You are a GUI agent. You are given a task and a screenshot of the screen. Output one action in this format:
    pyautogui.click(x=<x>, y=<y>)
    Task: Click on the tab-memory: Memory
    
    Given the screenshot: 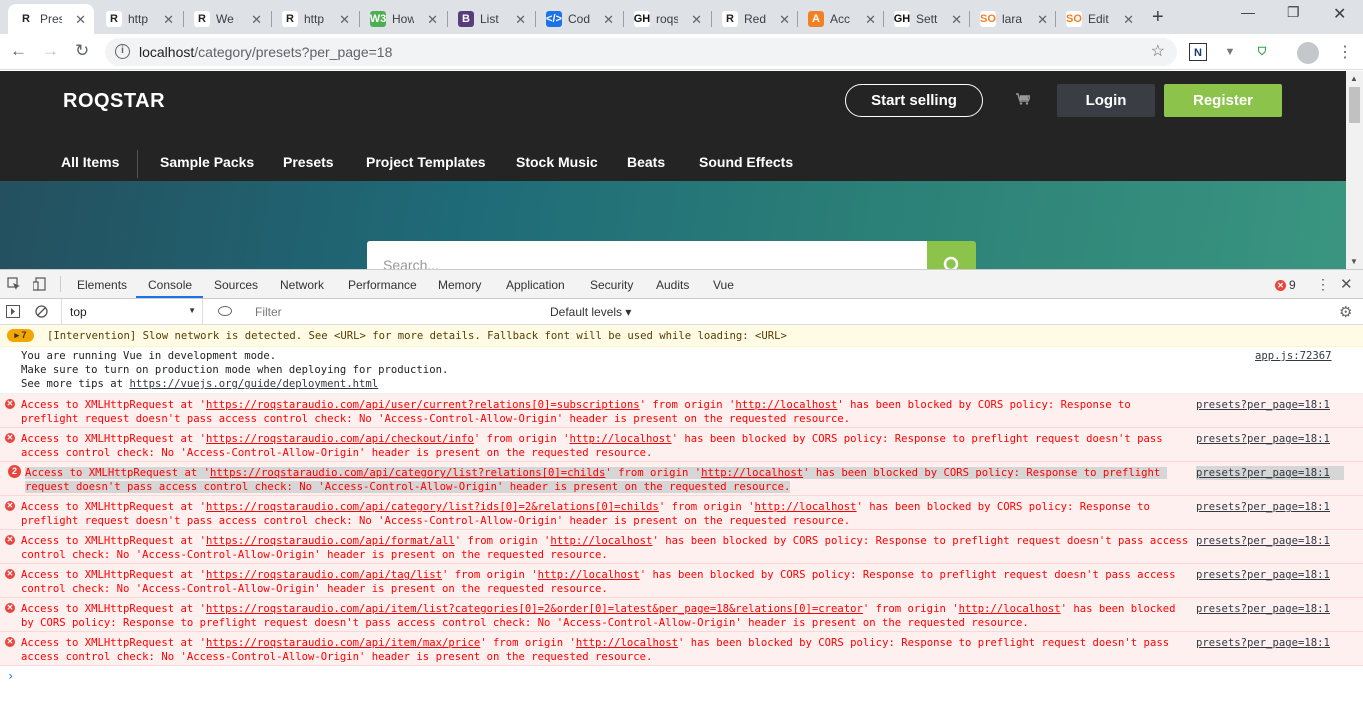 What is the action you would take?
    pyautogui.click(x=459, y=285)
    